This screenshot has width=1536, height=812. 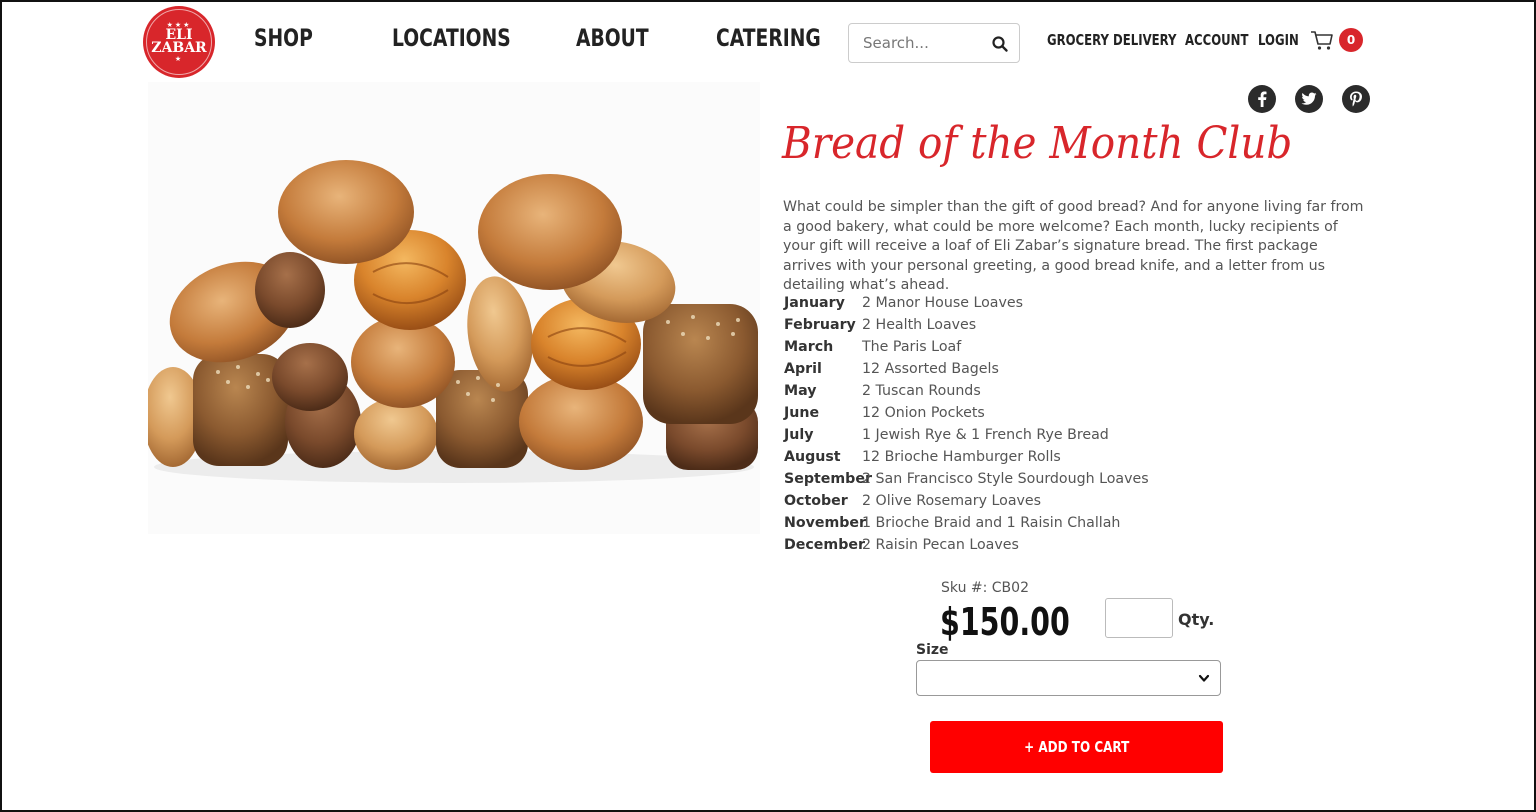 What do you see at coordinates (943, 303) in the screenshot?
I see `schedule-item: 2 Manor House Loaves` at bounding box center [943, 303].